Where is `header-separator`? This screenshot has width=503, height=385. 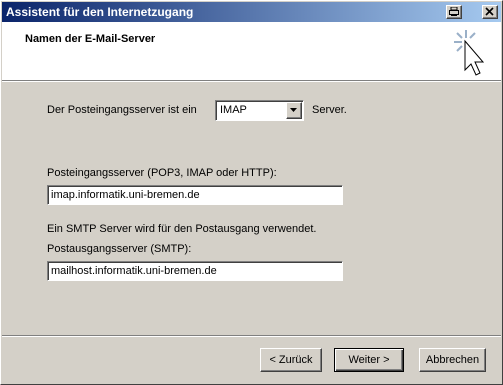
header-separator is located at coordinates (251, 81).